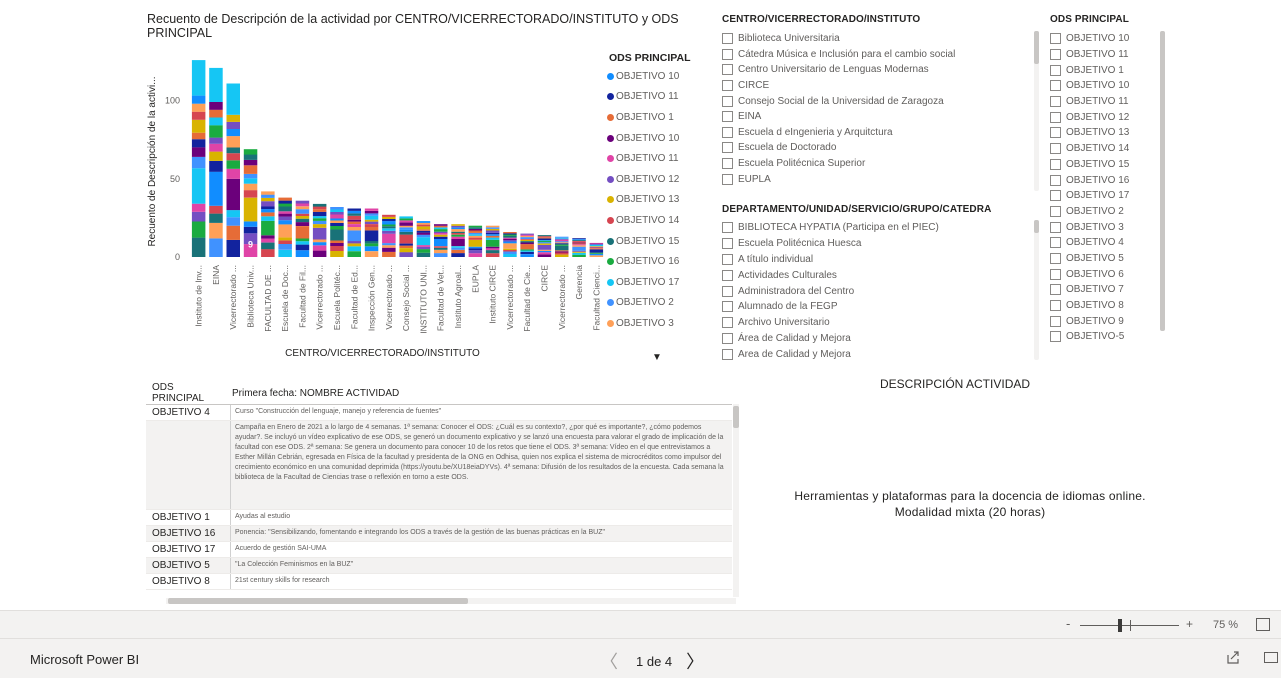  Describe the element at coordinates (657, 357) in the screenshot. I see `caret-down-icon: ▼` at that location.